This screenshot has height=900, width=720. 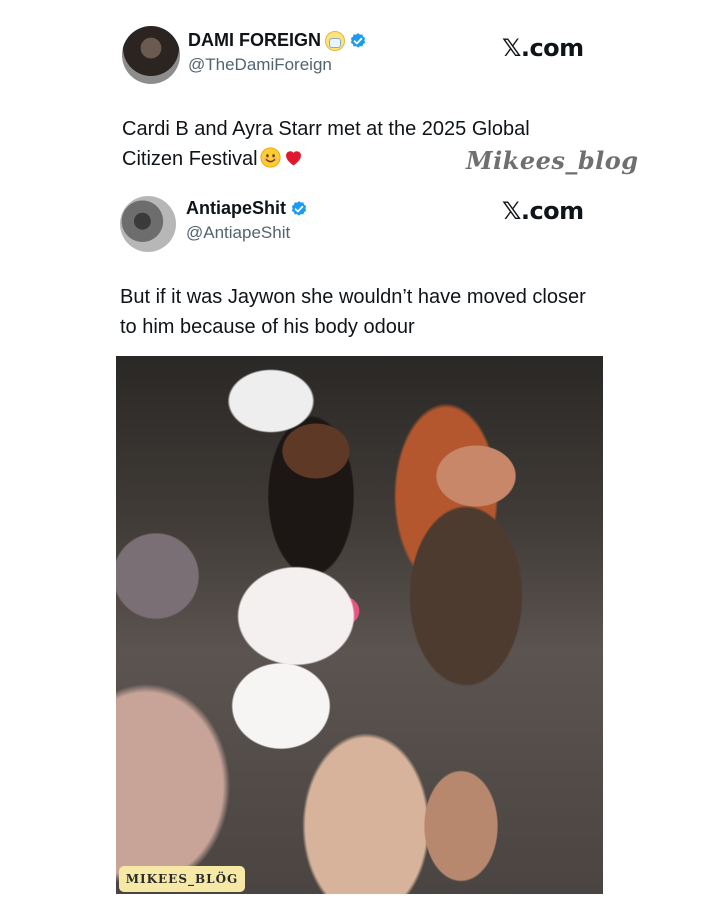 I want to click on face-with-medical-mask-icon, so click(x=335, y=40).